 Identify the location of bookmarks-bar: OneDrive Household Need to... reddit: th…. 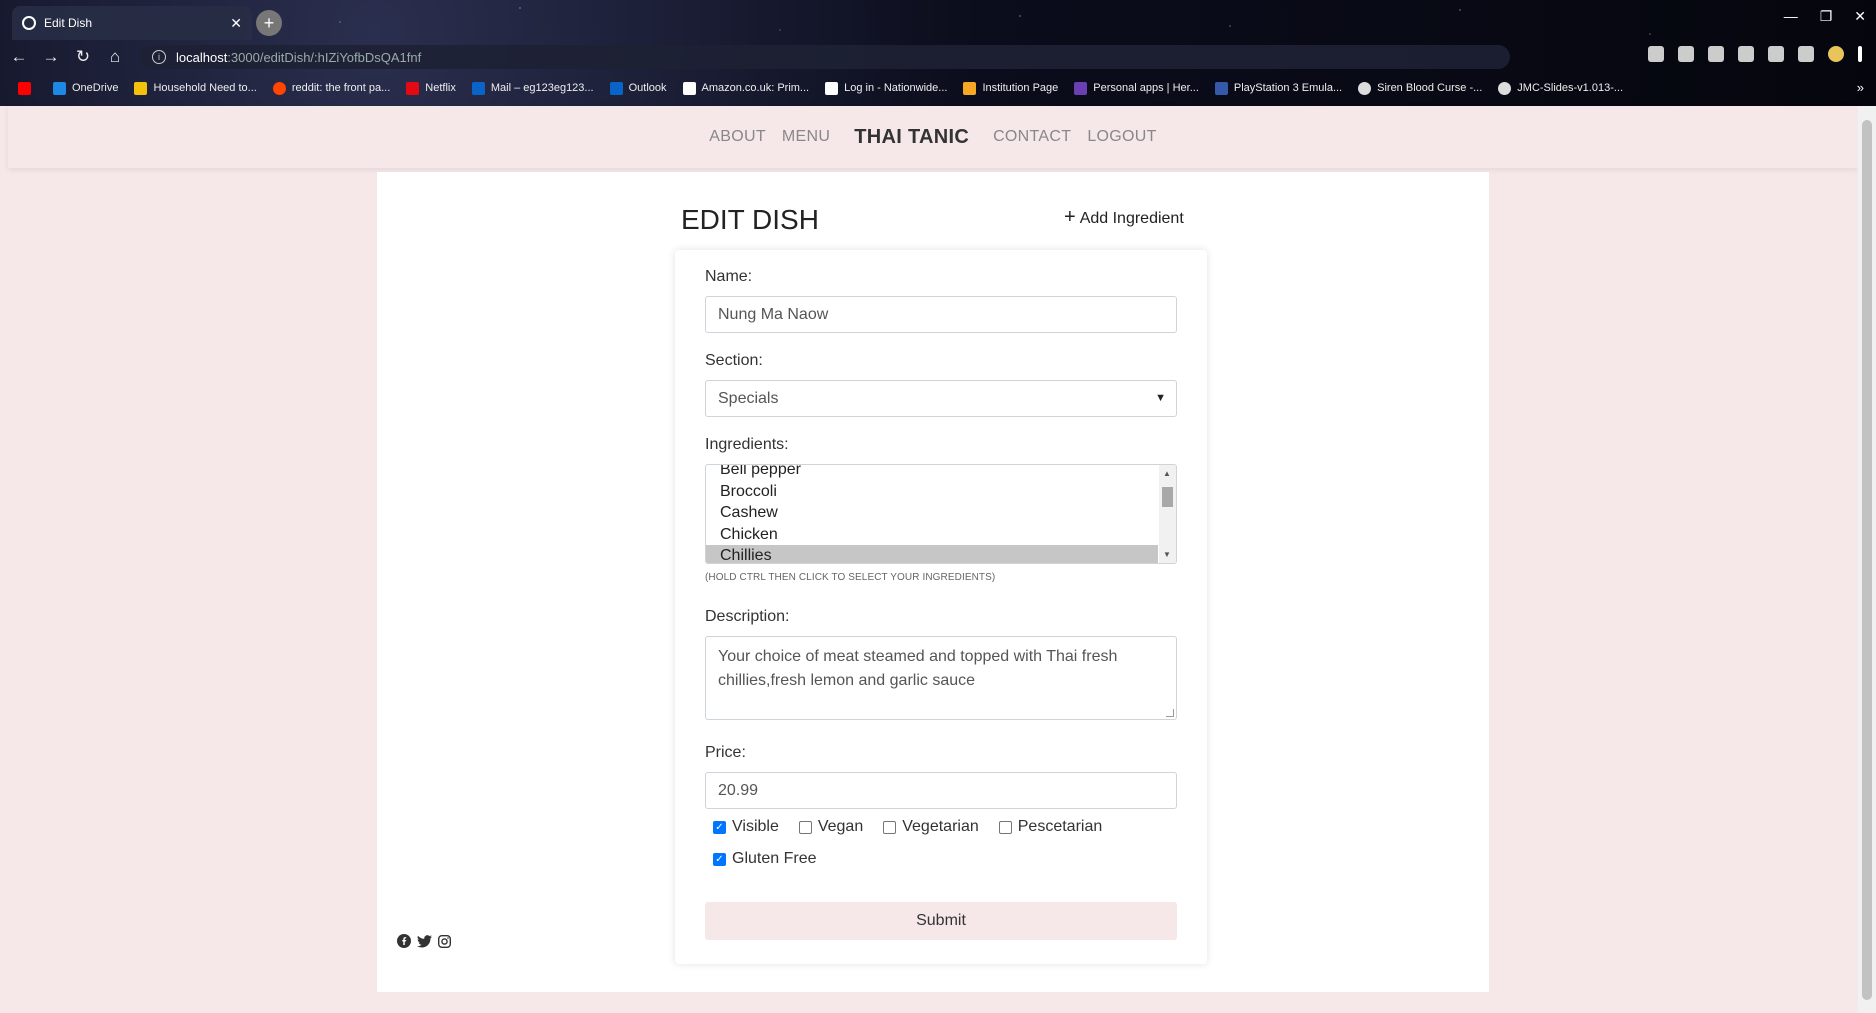
(938, 88).